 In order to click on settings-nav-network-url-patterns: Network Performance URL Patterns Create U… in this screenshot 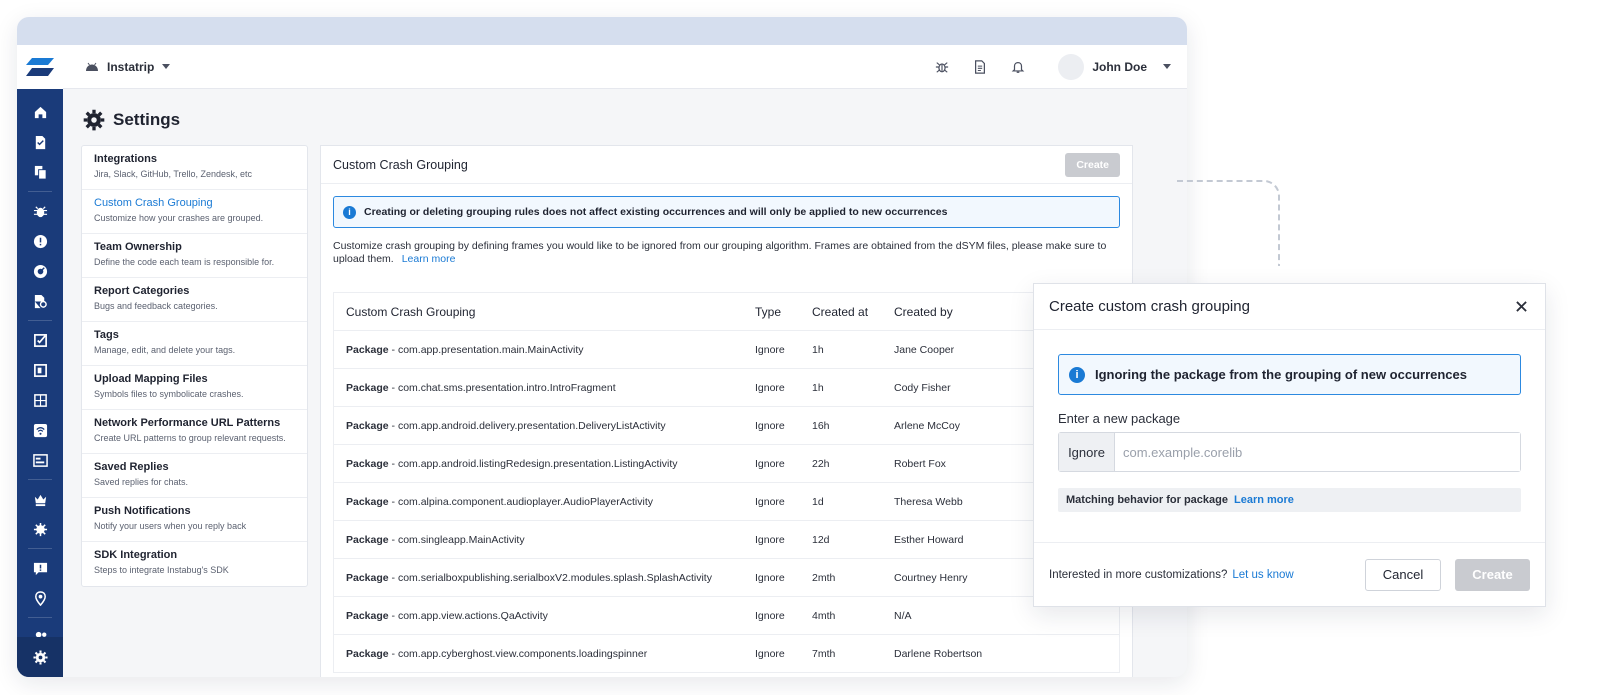, I will do `click(194, 432)`.